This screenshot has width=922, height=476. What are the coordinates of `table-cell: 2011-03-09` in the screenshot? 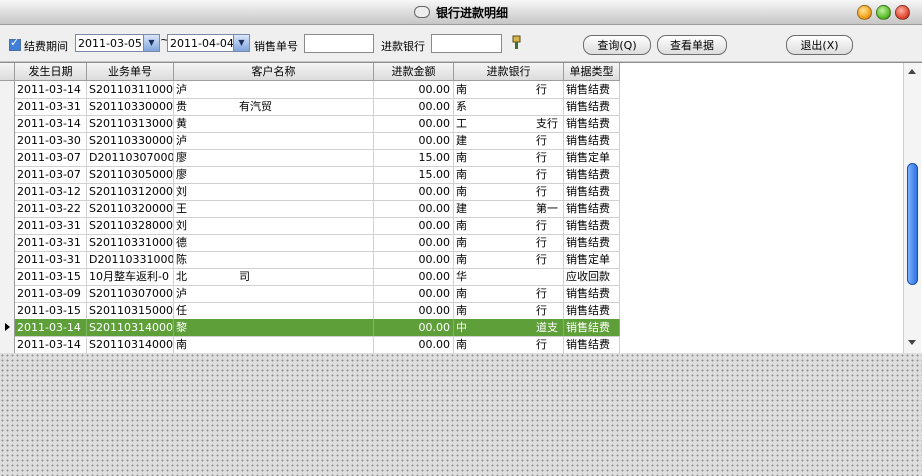 It's located at (51, 293).